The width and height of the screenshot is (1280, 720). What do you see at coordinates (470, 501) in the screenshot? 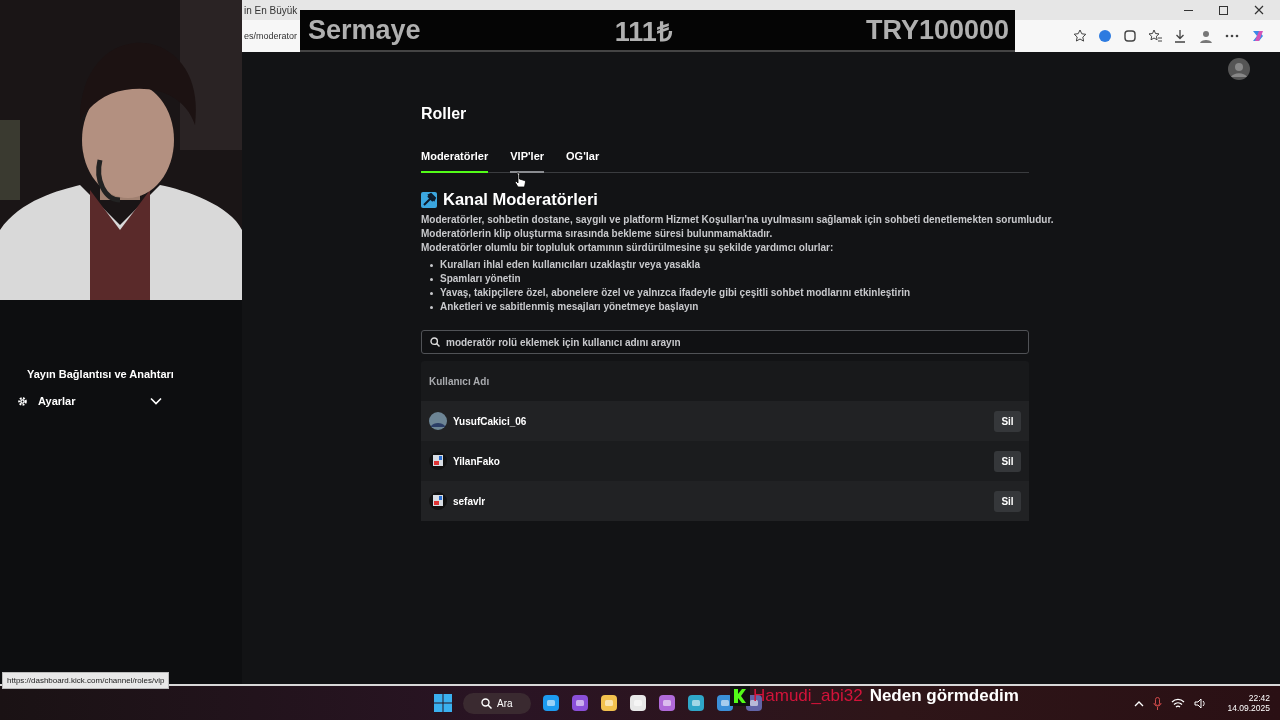
I see `username: sefavlr` at bounding box center [470, 501].